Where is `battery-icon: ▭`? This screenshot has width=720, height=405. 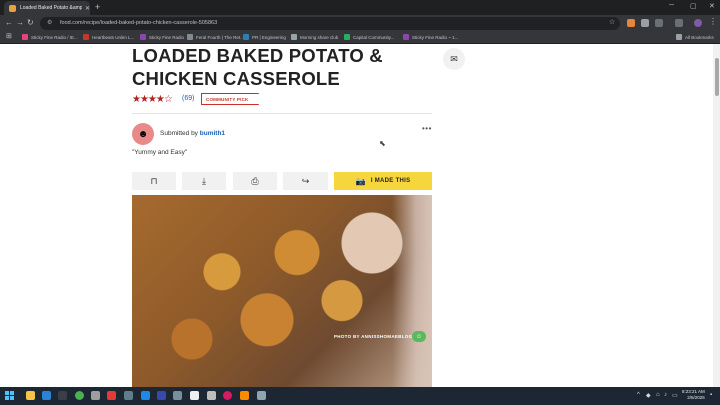 battery-icon: ▭ is located at coordinates (675, 395).